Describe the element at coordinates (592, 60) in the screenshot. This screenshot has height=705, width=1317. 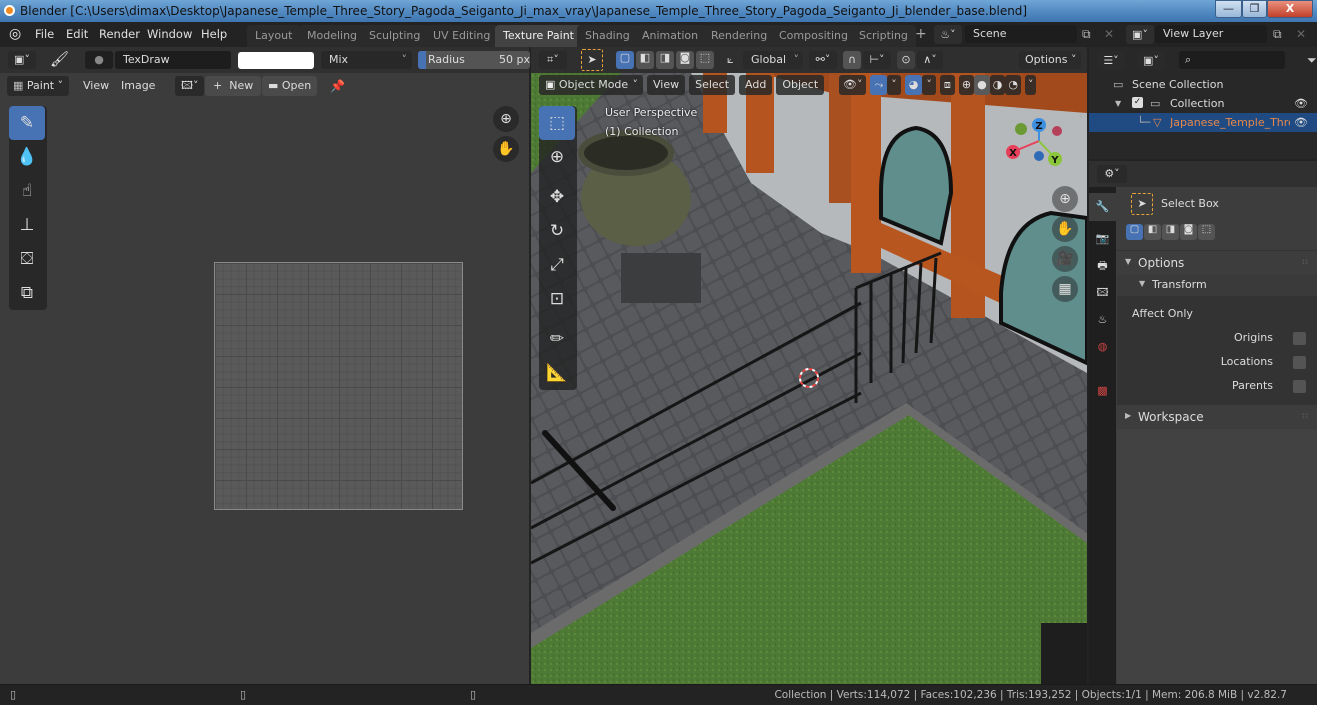
I see `select-box-tool-icon: ➤` at that location.